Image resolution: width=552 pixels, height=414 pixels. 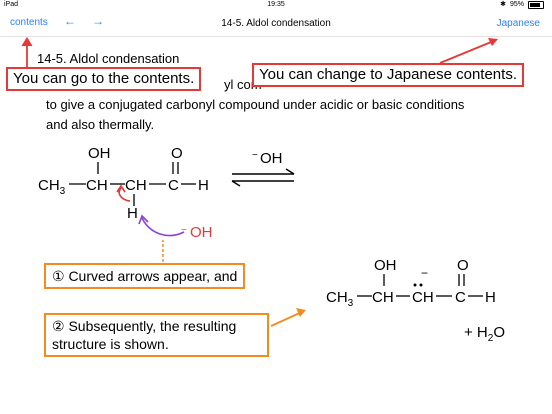 What do you see at coordinates (383, 297) in the screenshot?
I see `product-ch-label-1: CH` at bounding box center [383, 297].